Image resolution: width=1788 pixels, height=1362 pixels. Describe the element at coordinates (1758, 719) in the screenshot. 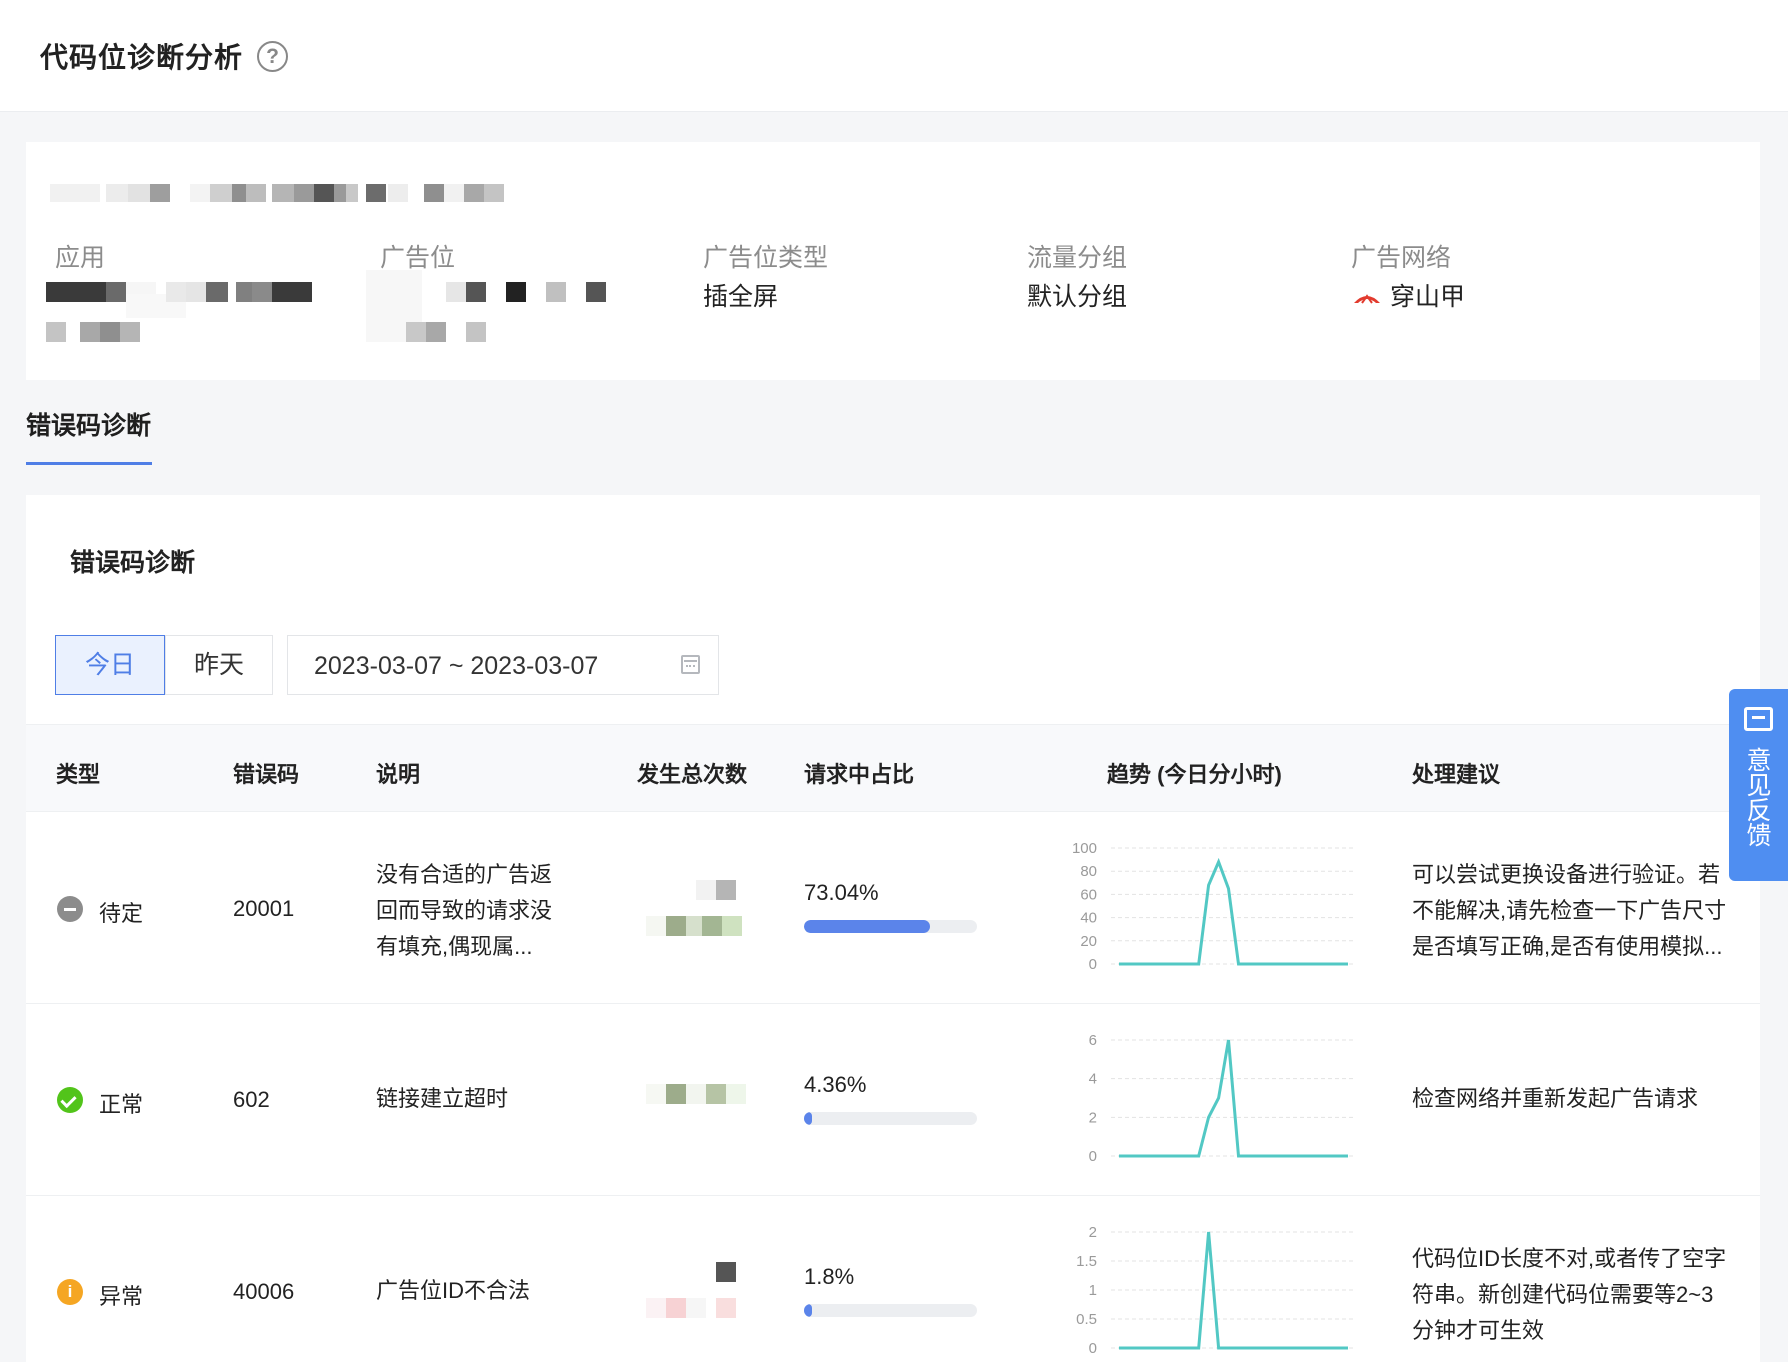

I see `feedback-icon` at that location.